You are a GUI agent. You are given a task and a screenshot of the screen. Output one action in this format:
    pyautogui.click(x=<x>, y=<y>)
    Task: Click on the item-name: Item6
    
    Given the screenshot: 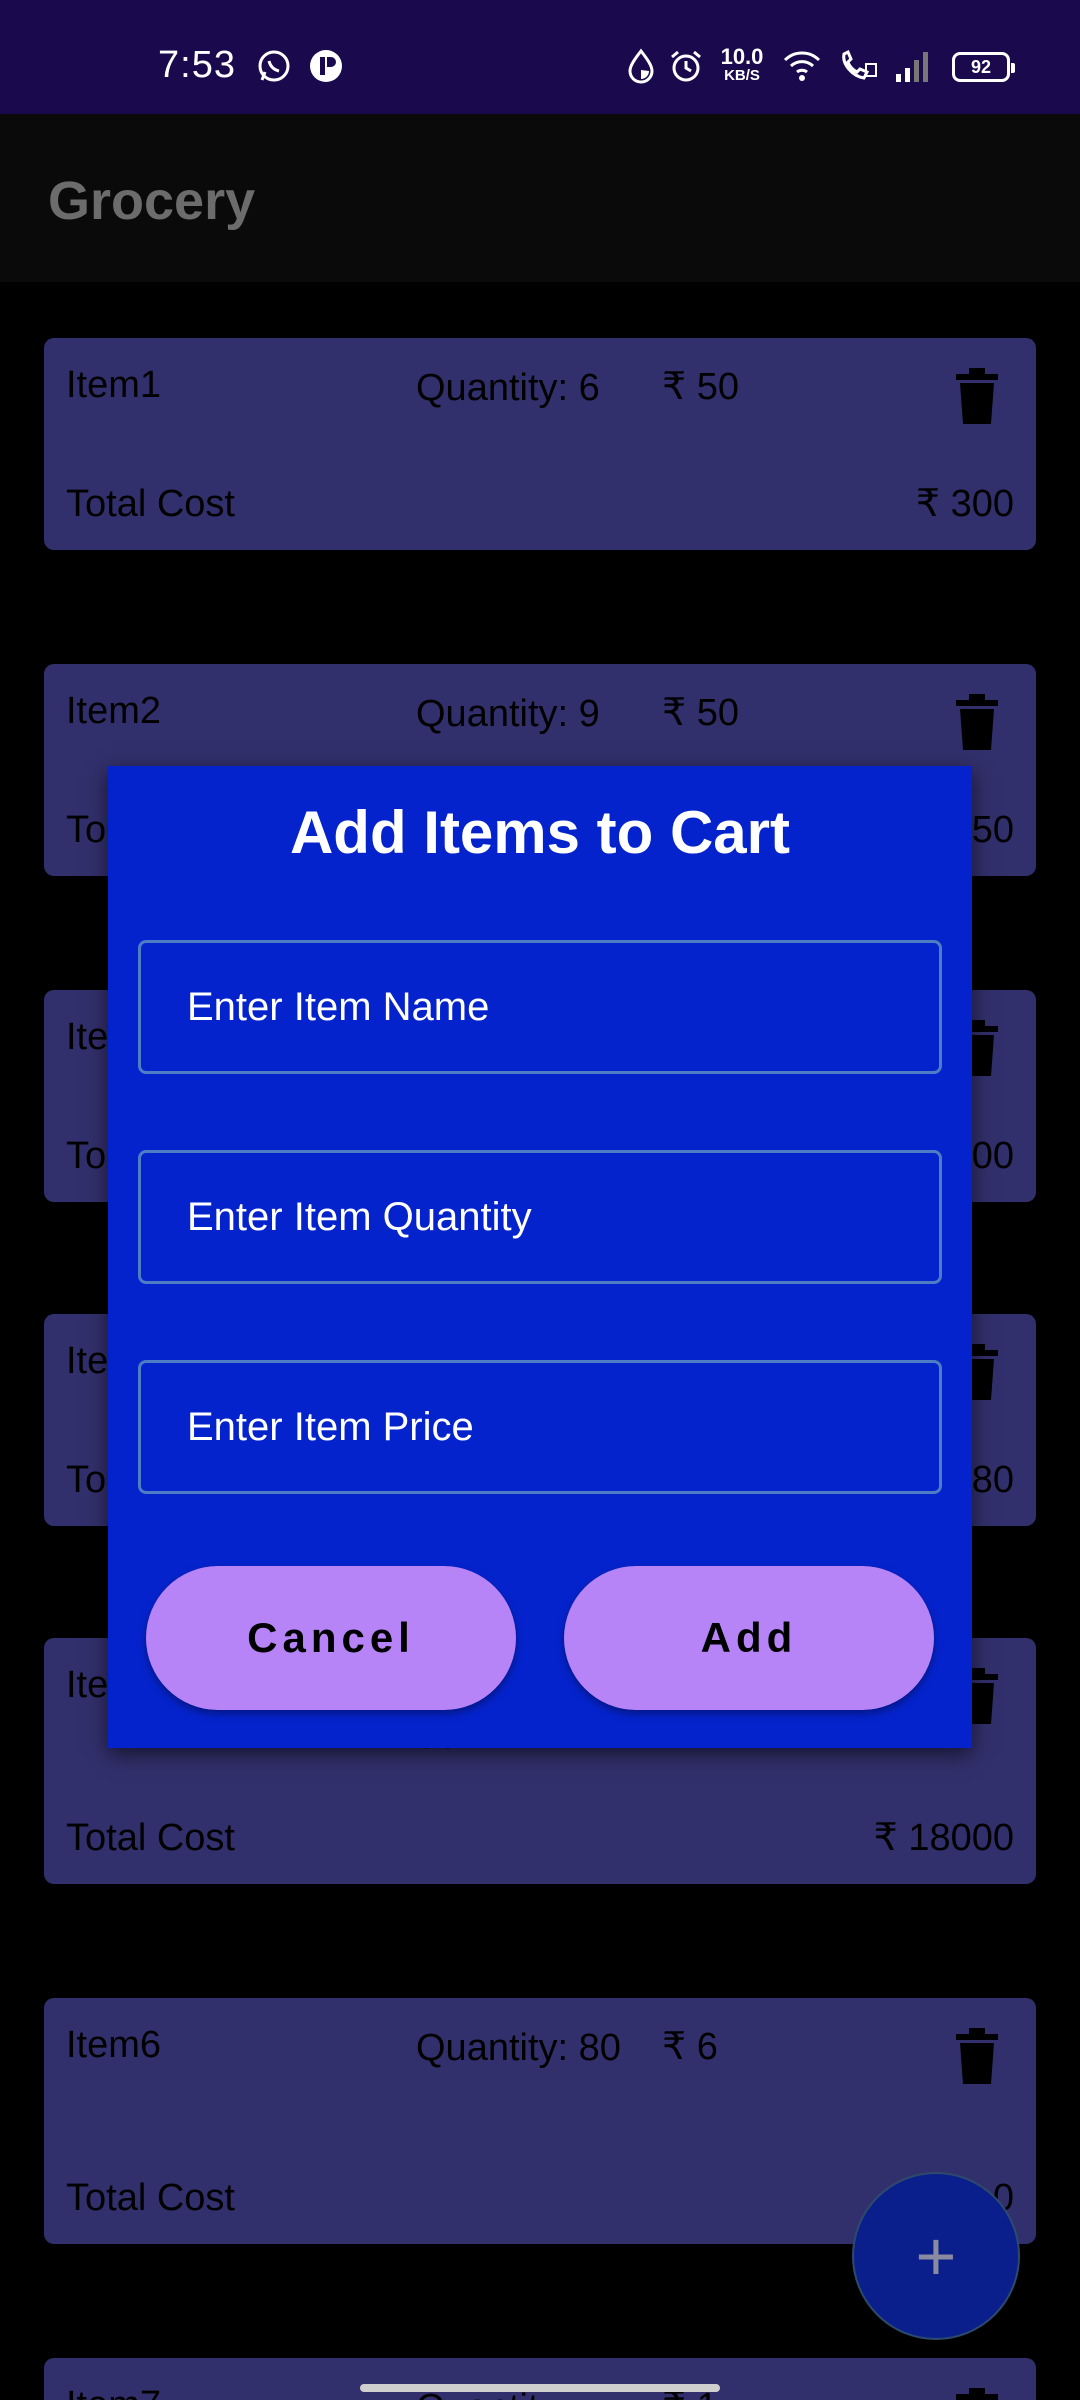 What is the action you would take?
    pyautogui.click(x=114, y=2045)
    